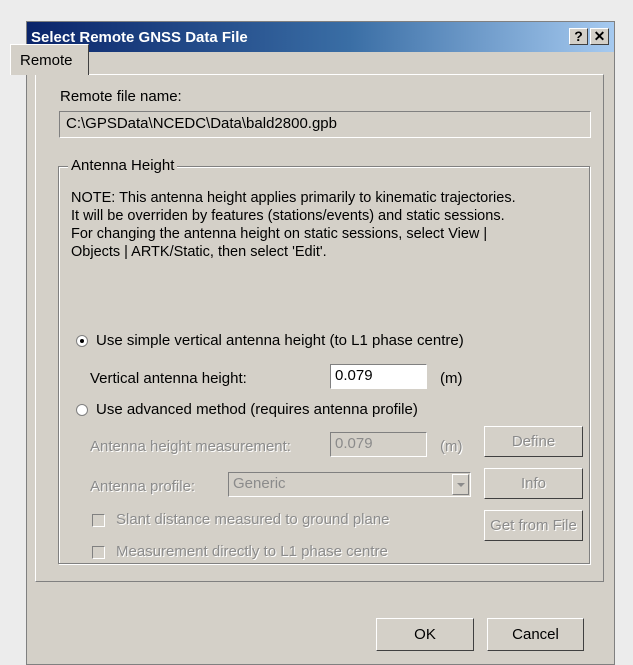 This screenshot has width=633, height=665. I want to click on vertical-height-input: 0.079, so click(378, 376).